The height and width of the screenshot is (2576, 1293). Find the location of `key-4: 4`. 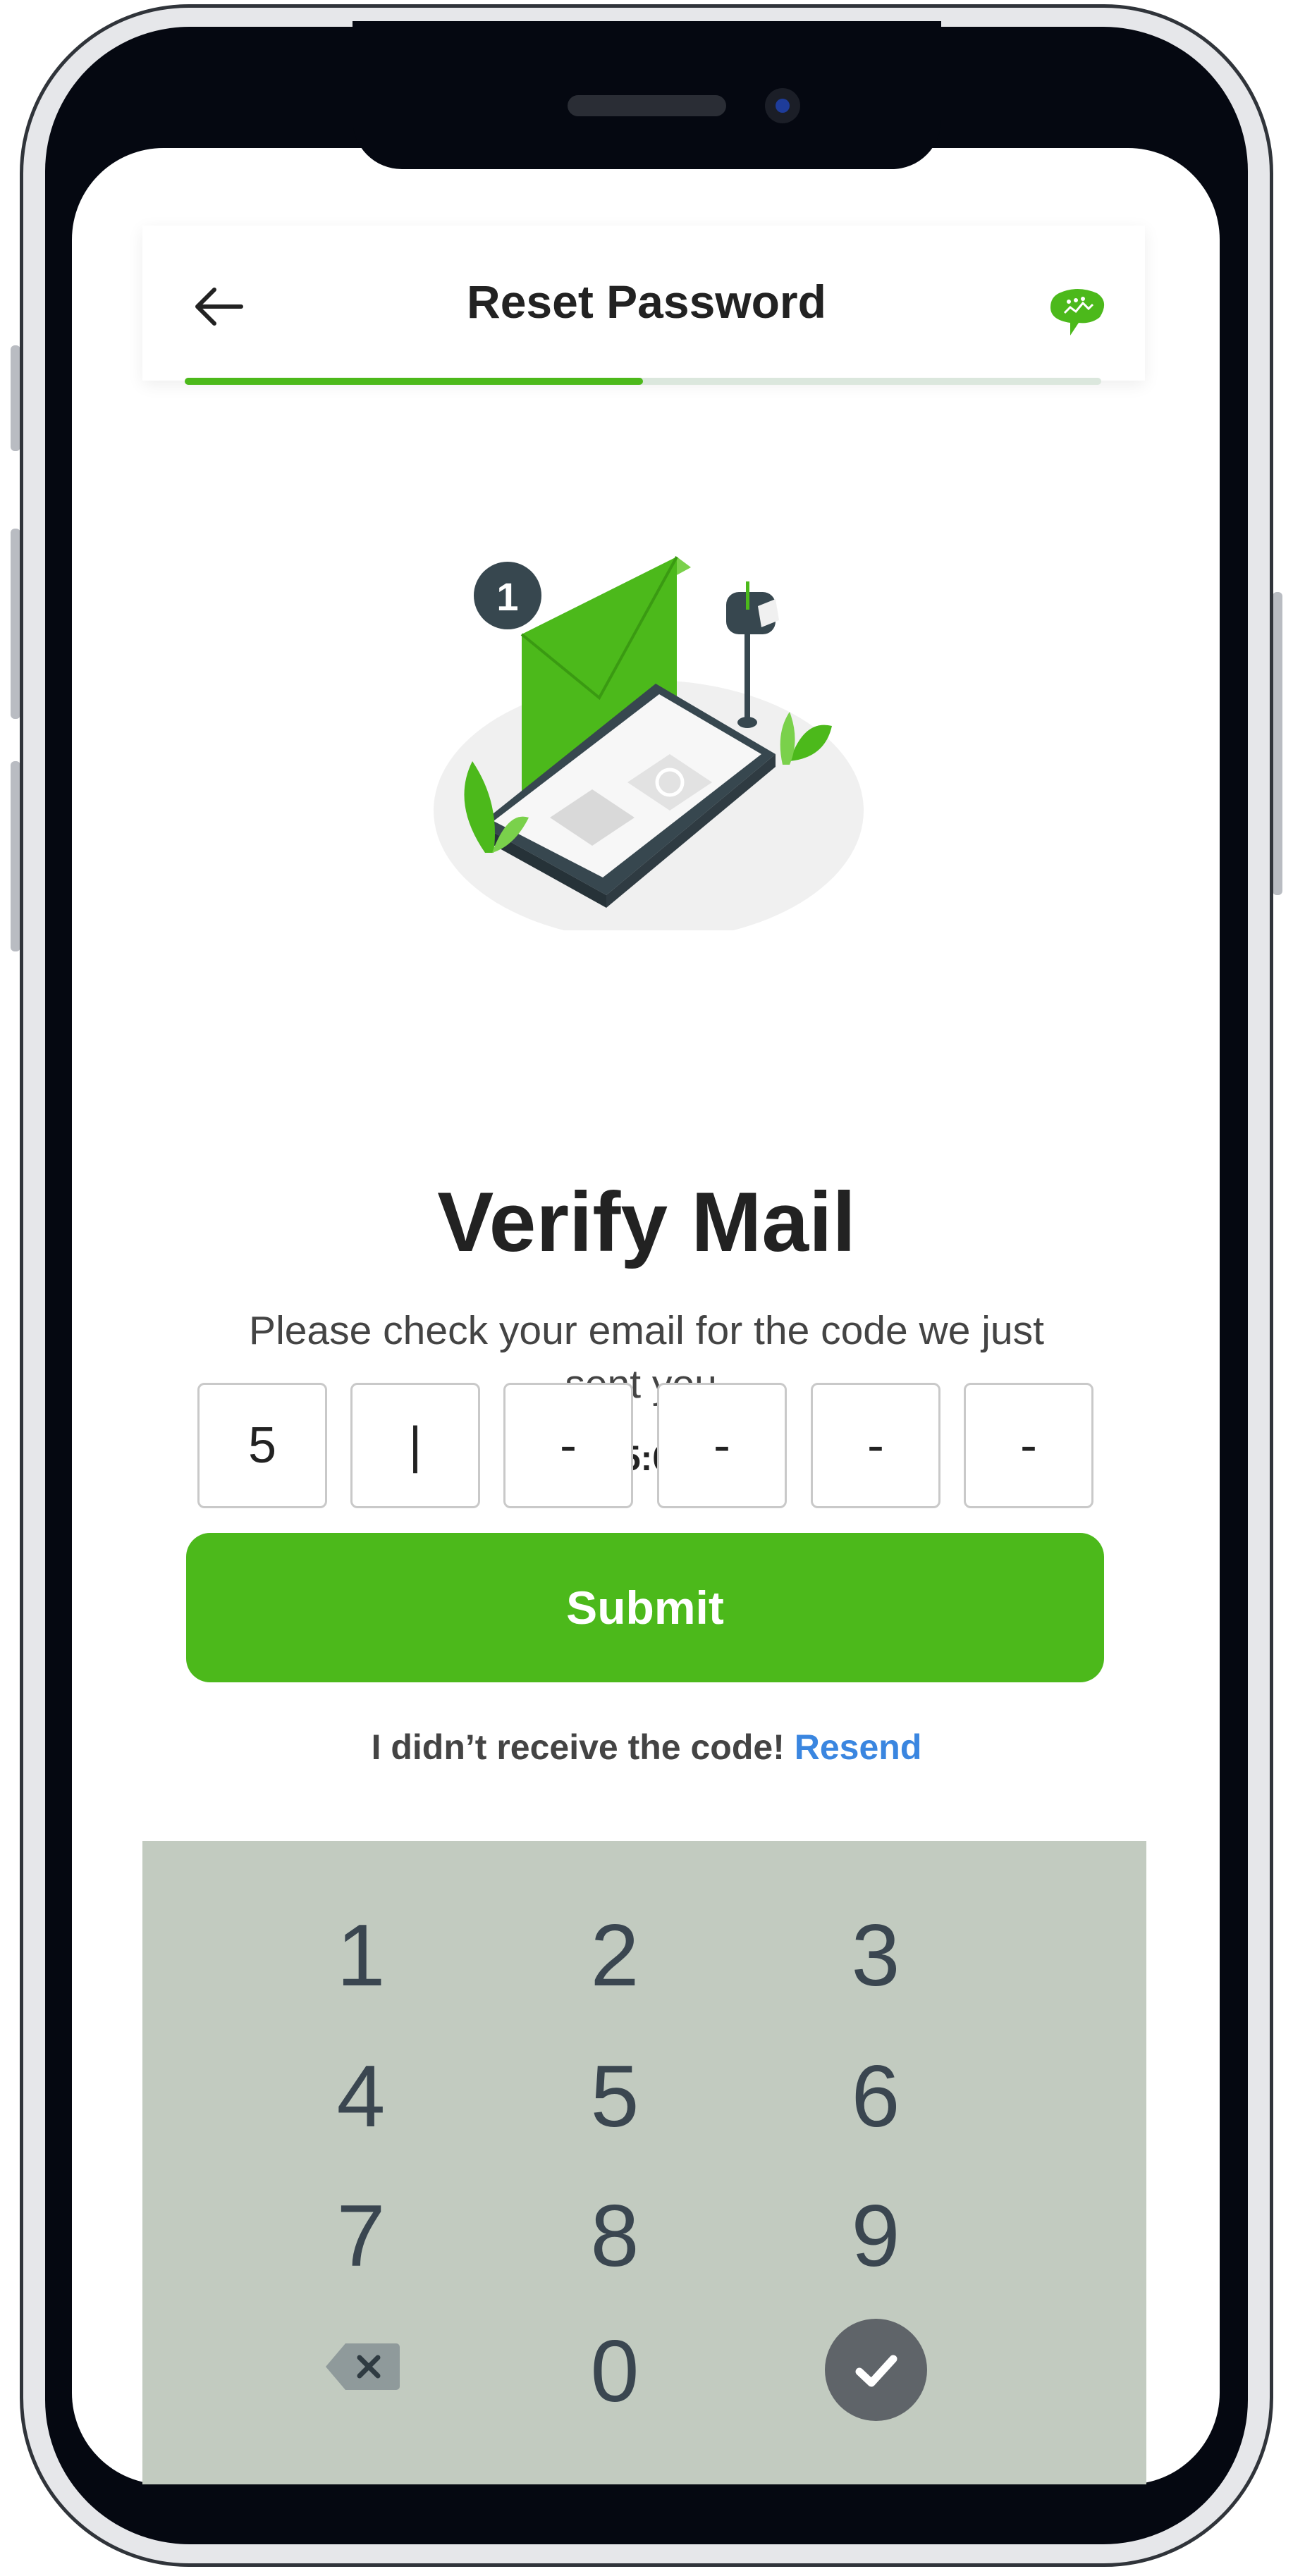

key-4: 4 is located at coordinates (361, 2097).